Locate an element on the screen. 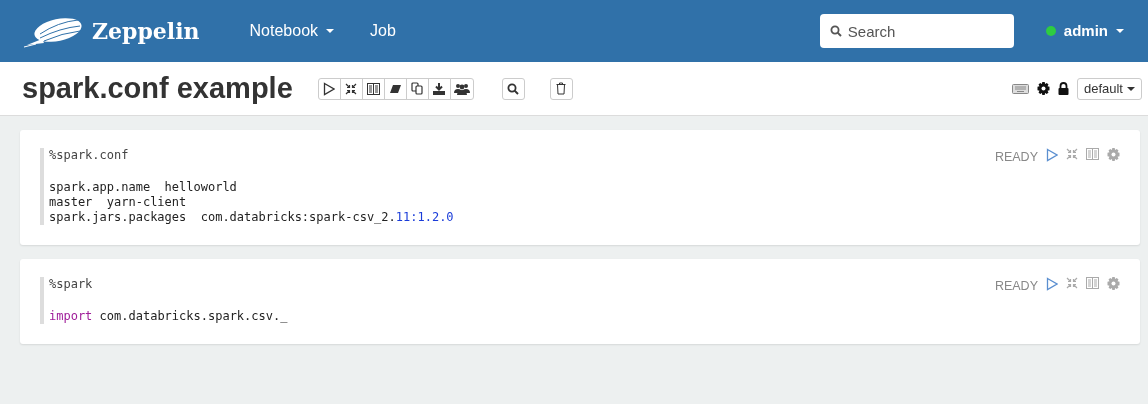 Image resolution: width=1148 pixels, height=404 pixels. delete-button is located at coordinates (561, 88).